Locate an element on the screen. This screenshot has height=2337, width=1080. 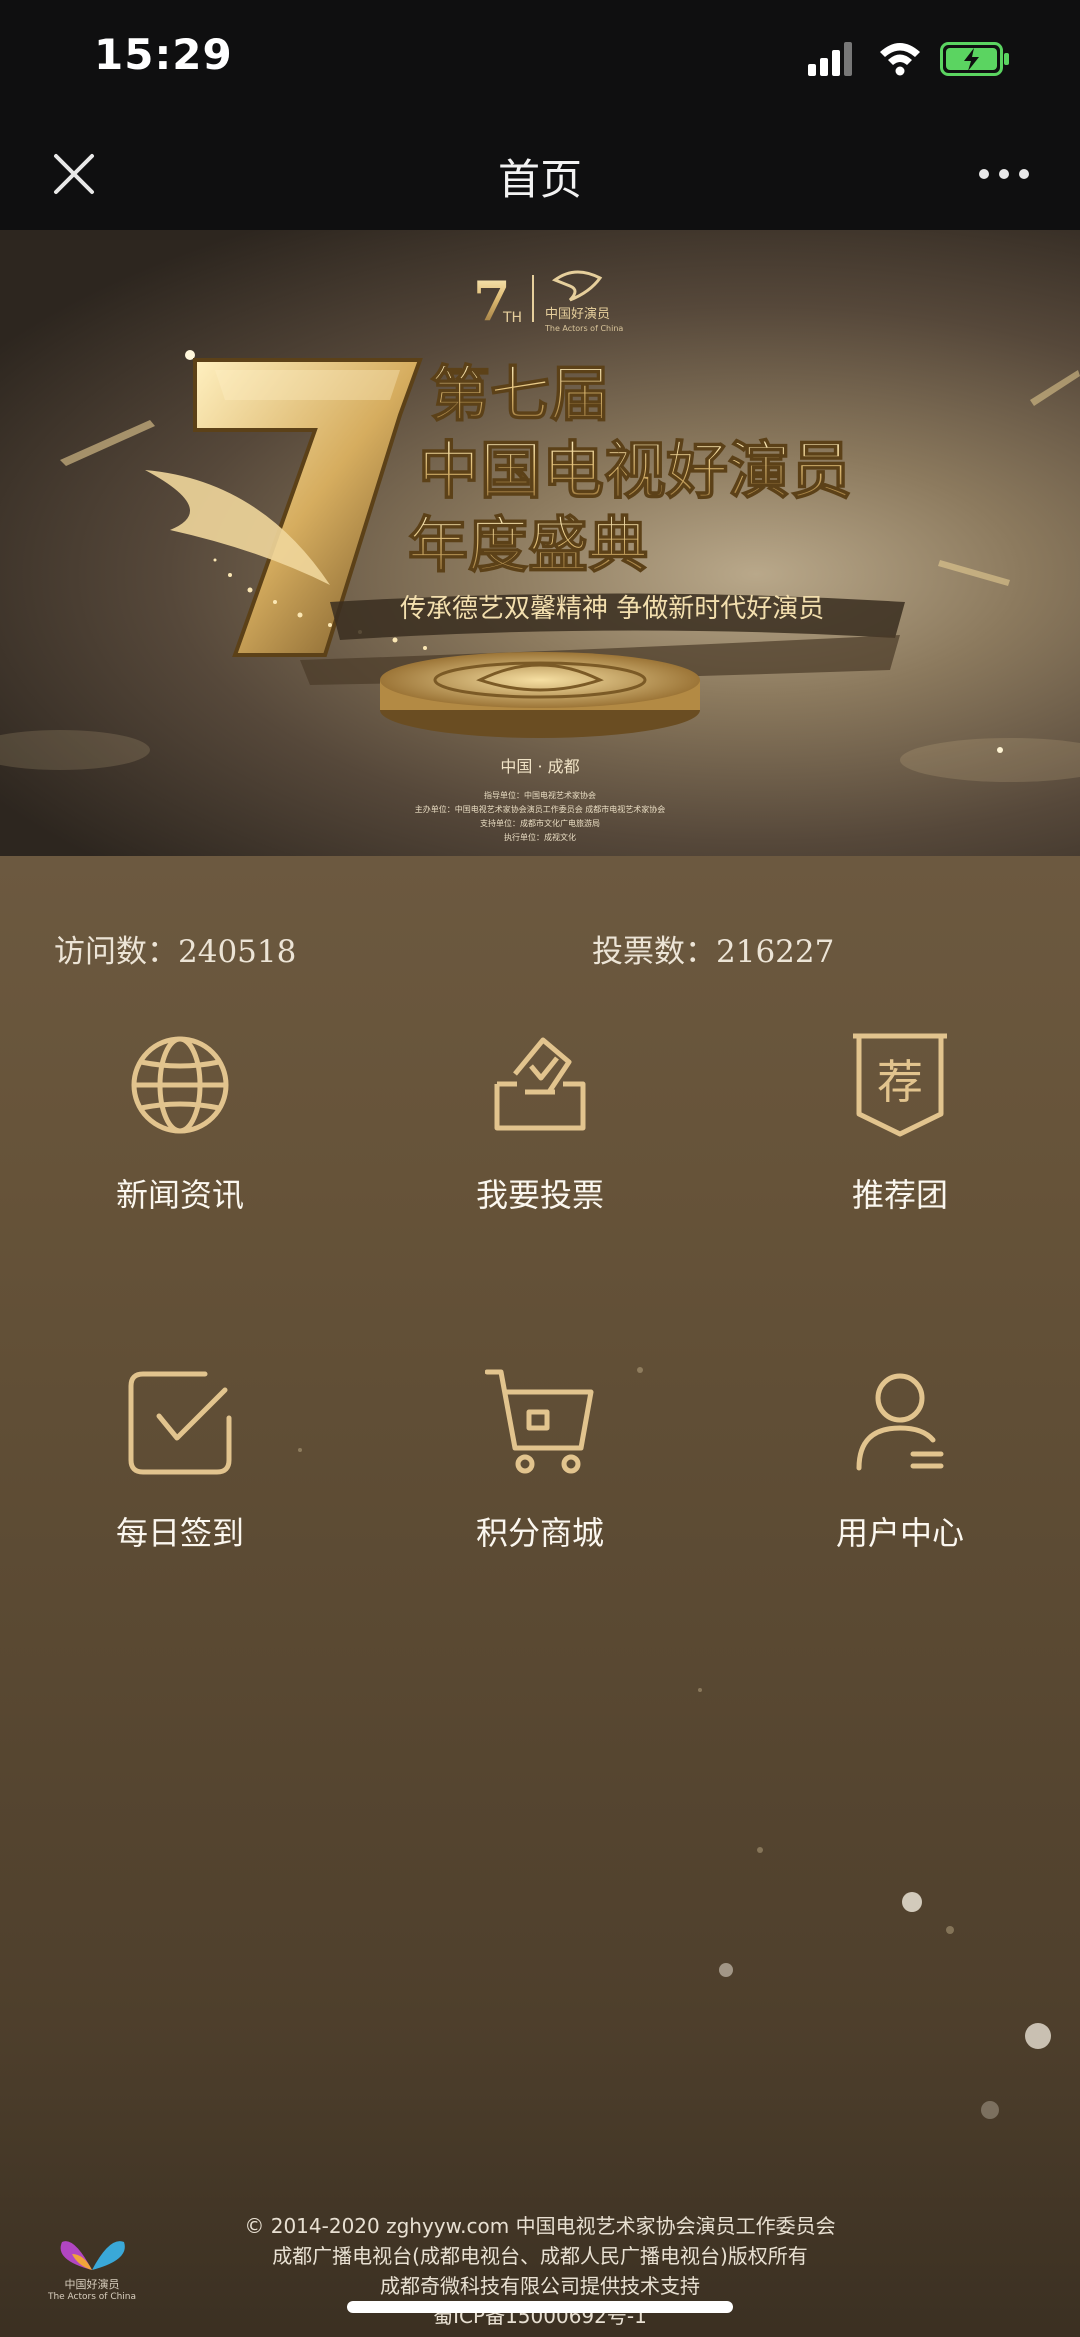
butterfly-logo-icon is located at coordinates (92, 2255).